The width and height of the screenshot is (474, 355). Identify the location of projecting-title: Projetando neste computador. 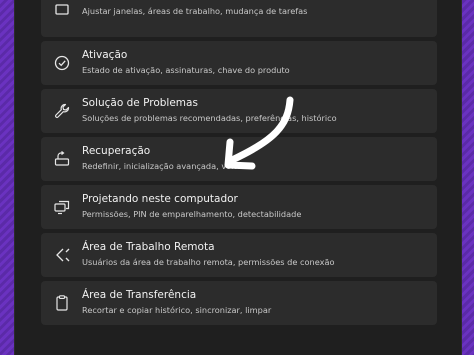
(160, 199).